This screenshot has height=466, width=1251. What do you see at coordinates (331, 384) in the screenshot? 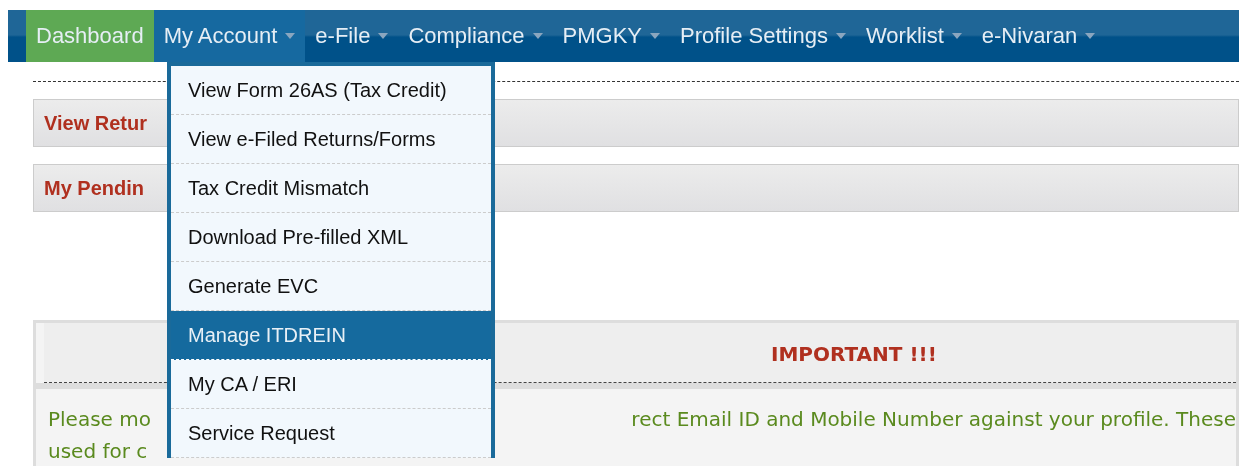
I see `menu-item: My CA / ERI` at bounding box center [331, 384].